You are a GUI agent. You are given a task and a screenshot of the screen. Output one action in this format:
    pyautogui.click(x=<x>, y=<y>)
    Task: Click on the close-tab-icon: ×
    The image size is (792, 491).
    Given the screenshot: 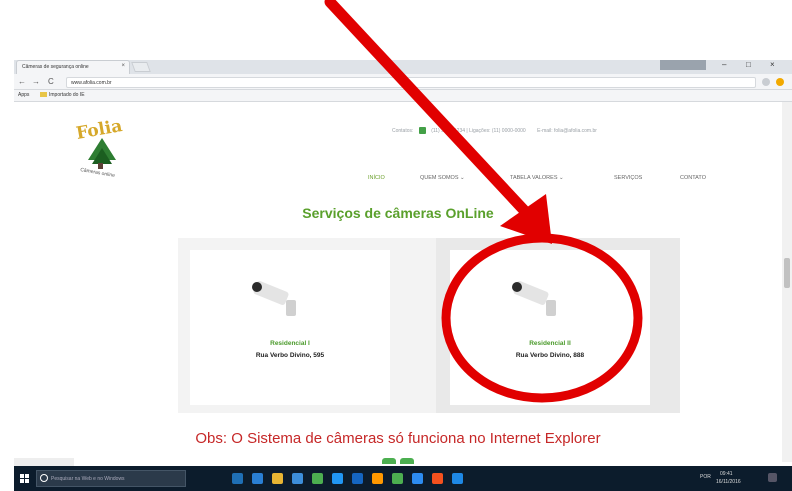 What is the action you would take?
    pyautogui.click(x=123, y=66)
    